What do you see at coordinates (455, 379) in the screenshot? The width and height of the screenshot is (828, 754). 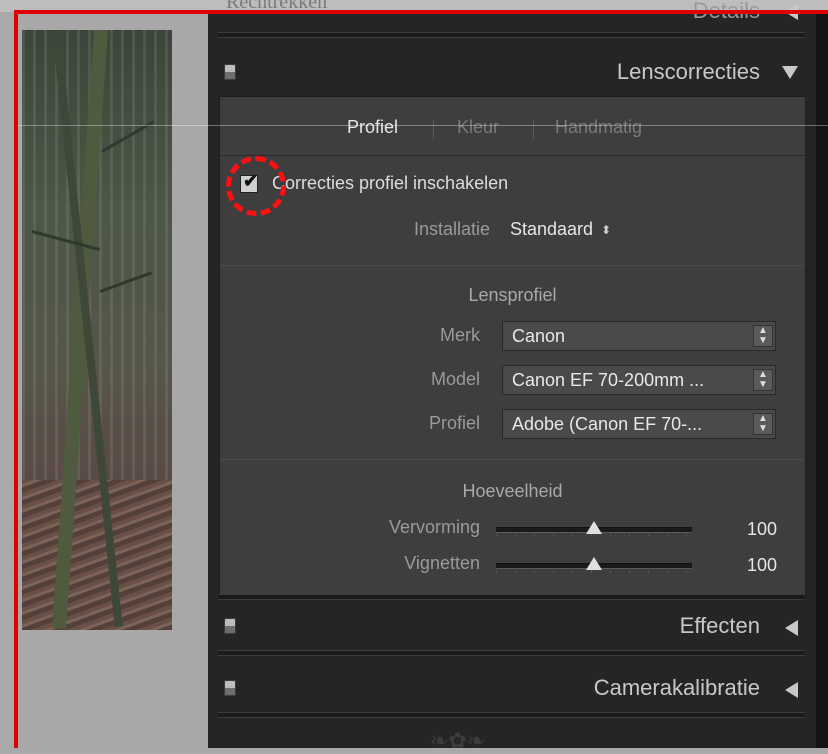 I see `model-label: Model` at bounding box center [455, 379].